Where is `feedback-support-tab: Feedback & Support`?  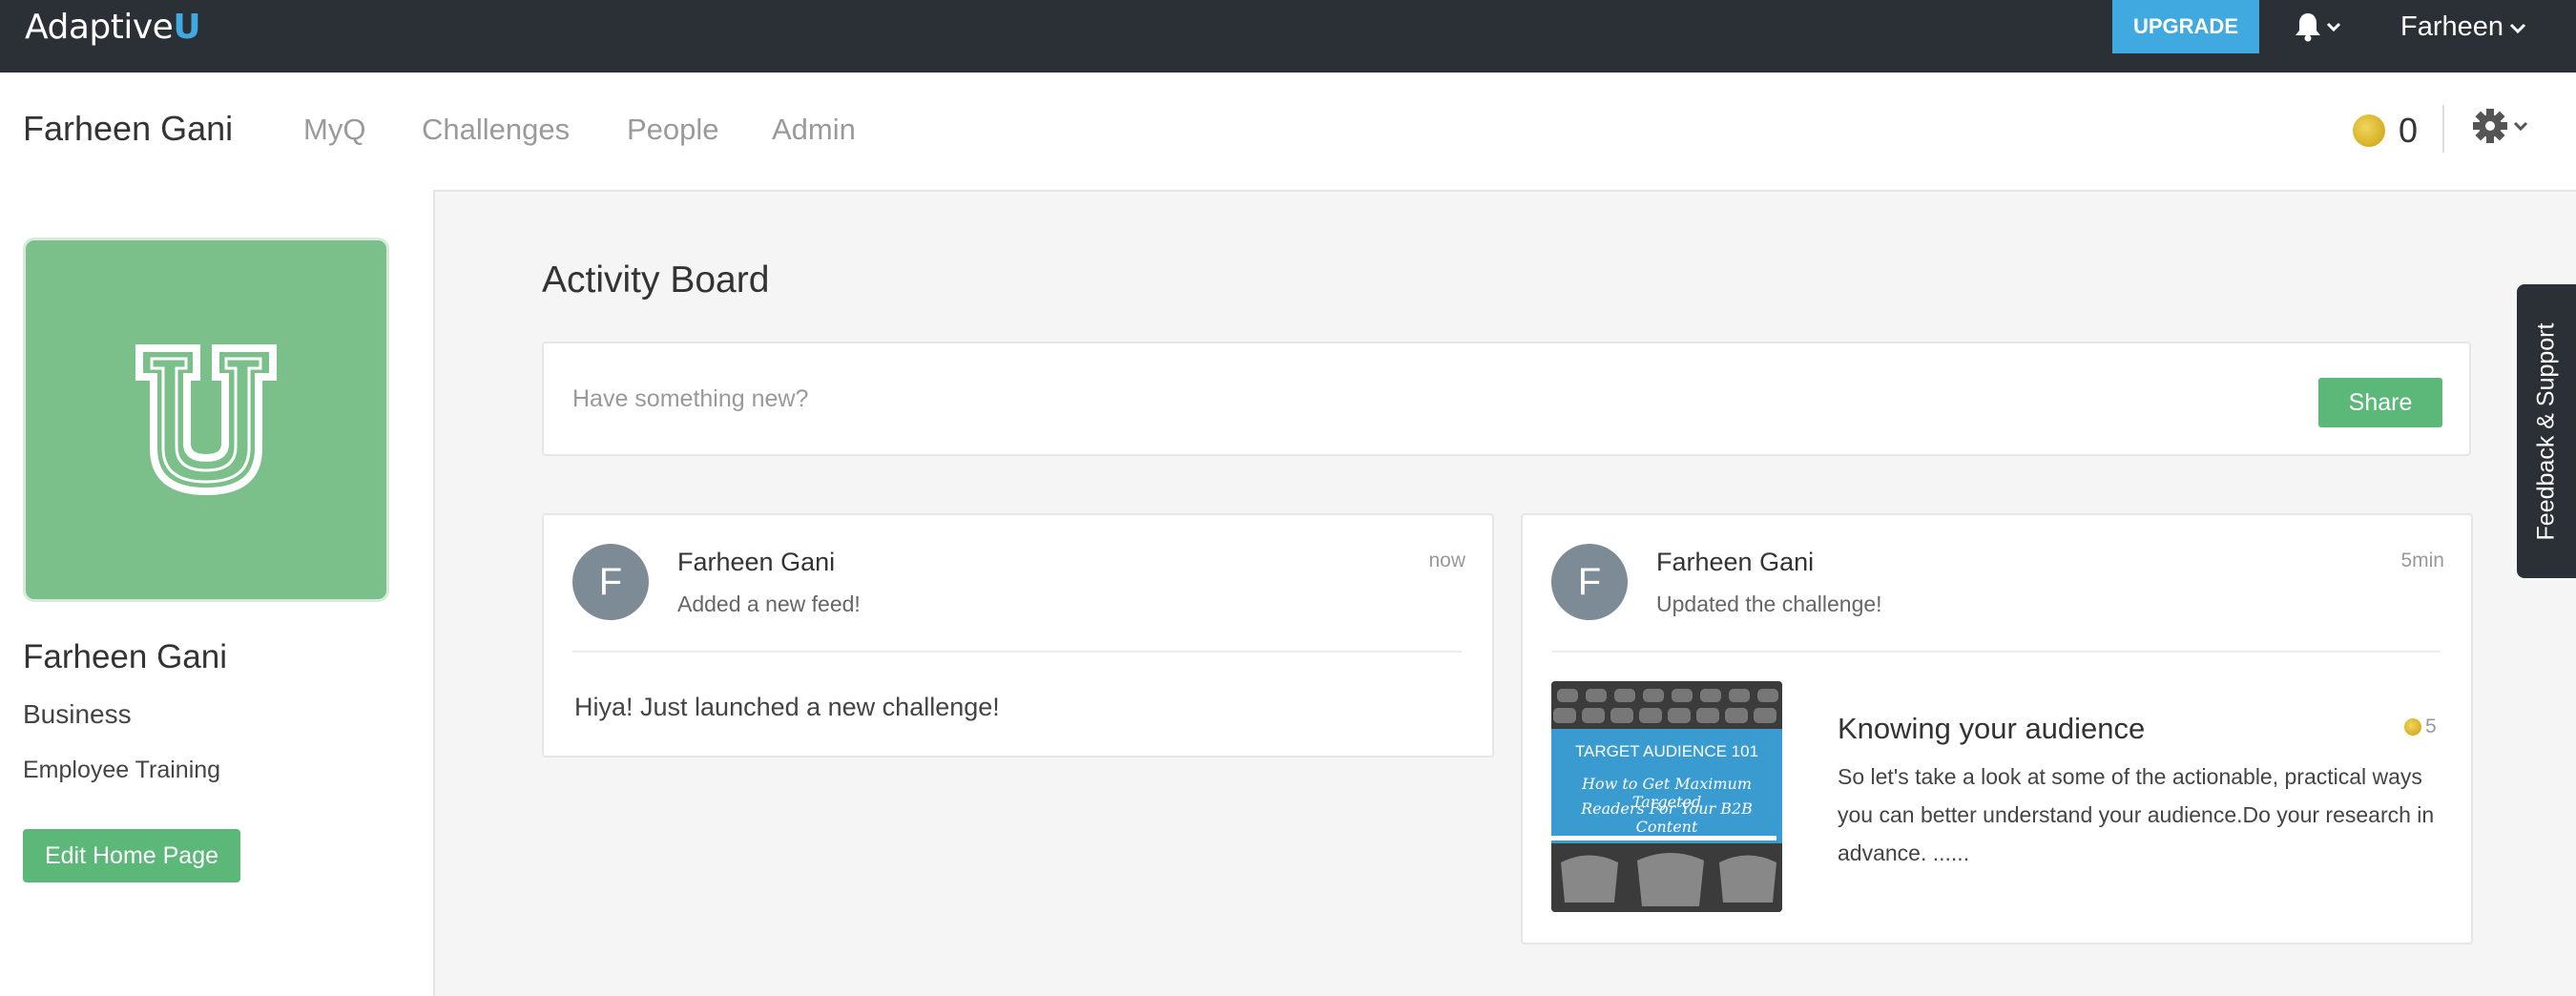
feedback-support-tab: Feedback & Support is located at coordinates (2546, 431).